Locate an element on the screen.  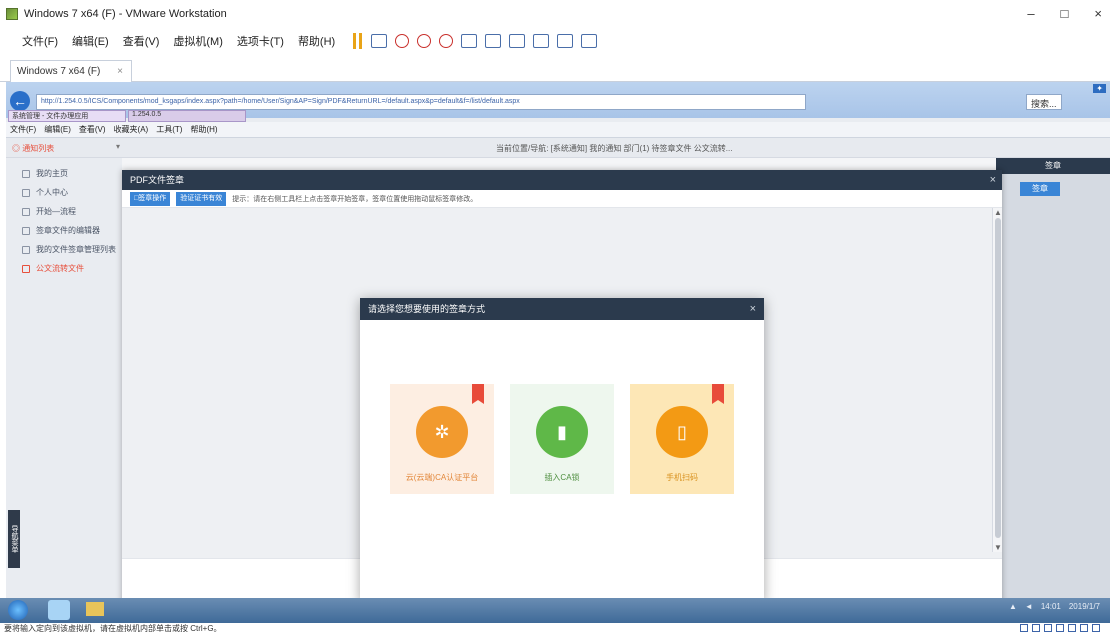
tab-close-icon: × is located at coordinates (120, 71).